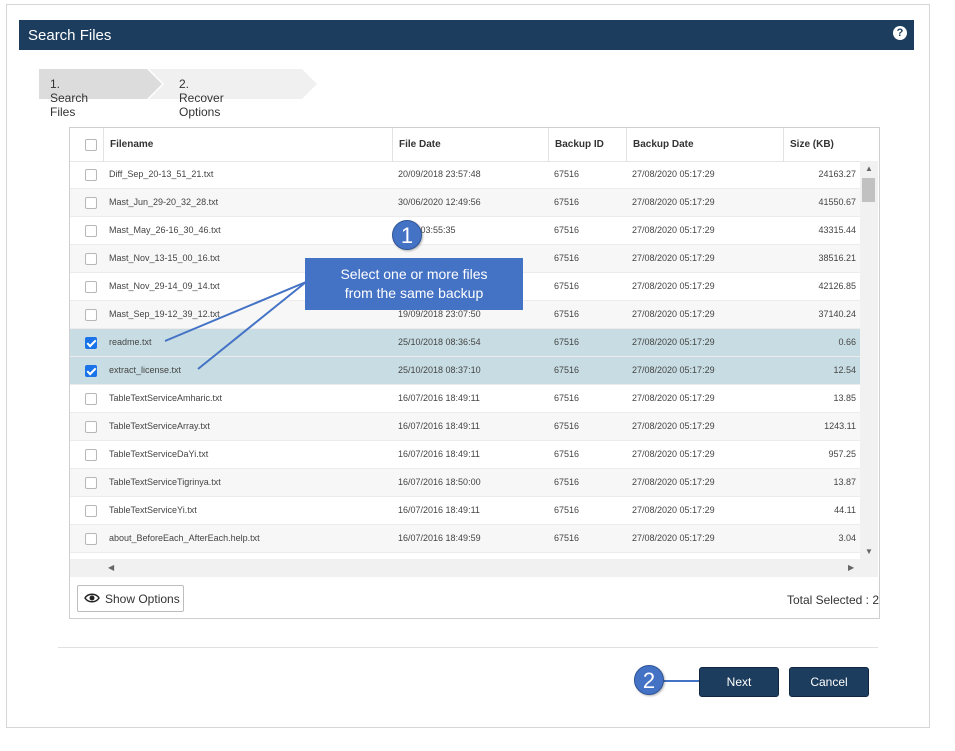 The width and height of the screenshot is (955, 751). What do you see at coordinates (184, 538) in the screenshot?
I see `cell-filename: about_BeforeEach_AfterEach.help.txt` at bounding box center [184, 538].